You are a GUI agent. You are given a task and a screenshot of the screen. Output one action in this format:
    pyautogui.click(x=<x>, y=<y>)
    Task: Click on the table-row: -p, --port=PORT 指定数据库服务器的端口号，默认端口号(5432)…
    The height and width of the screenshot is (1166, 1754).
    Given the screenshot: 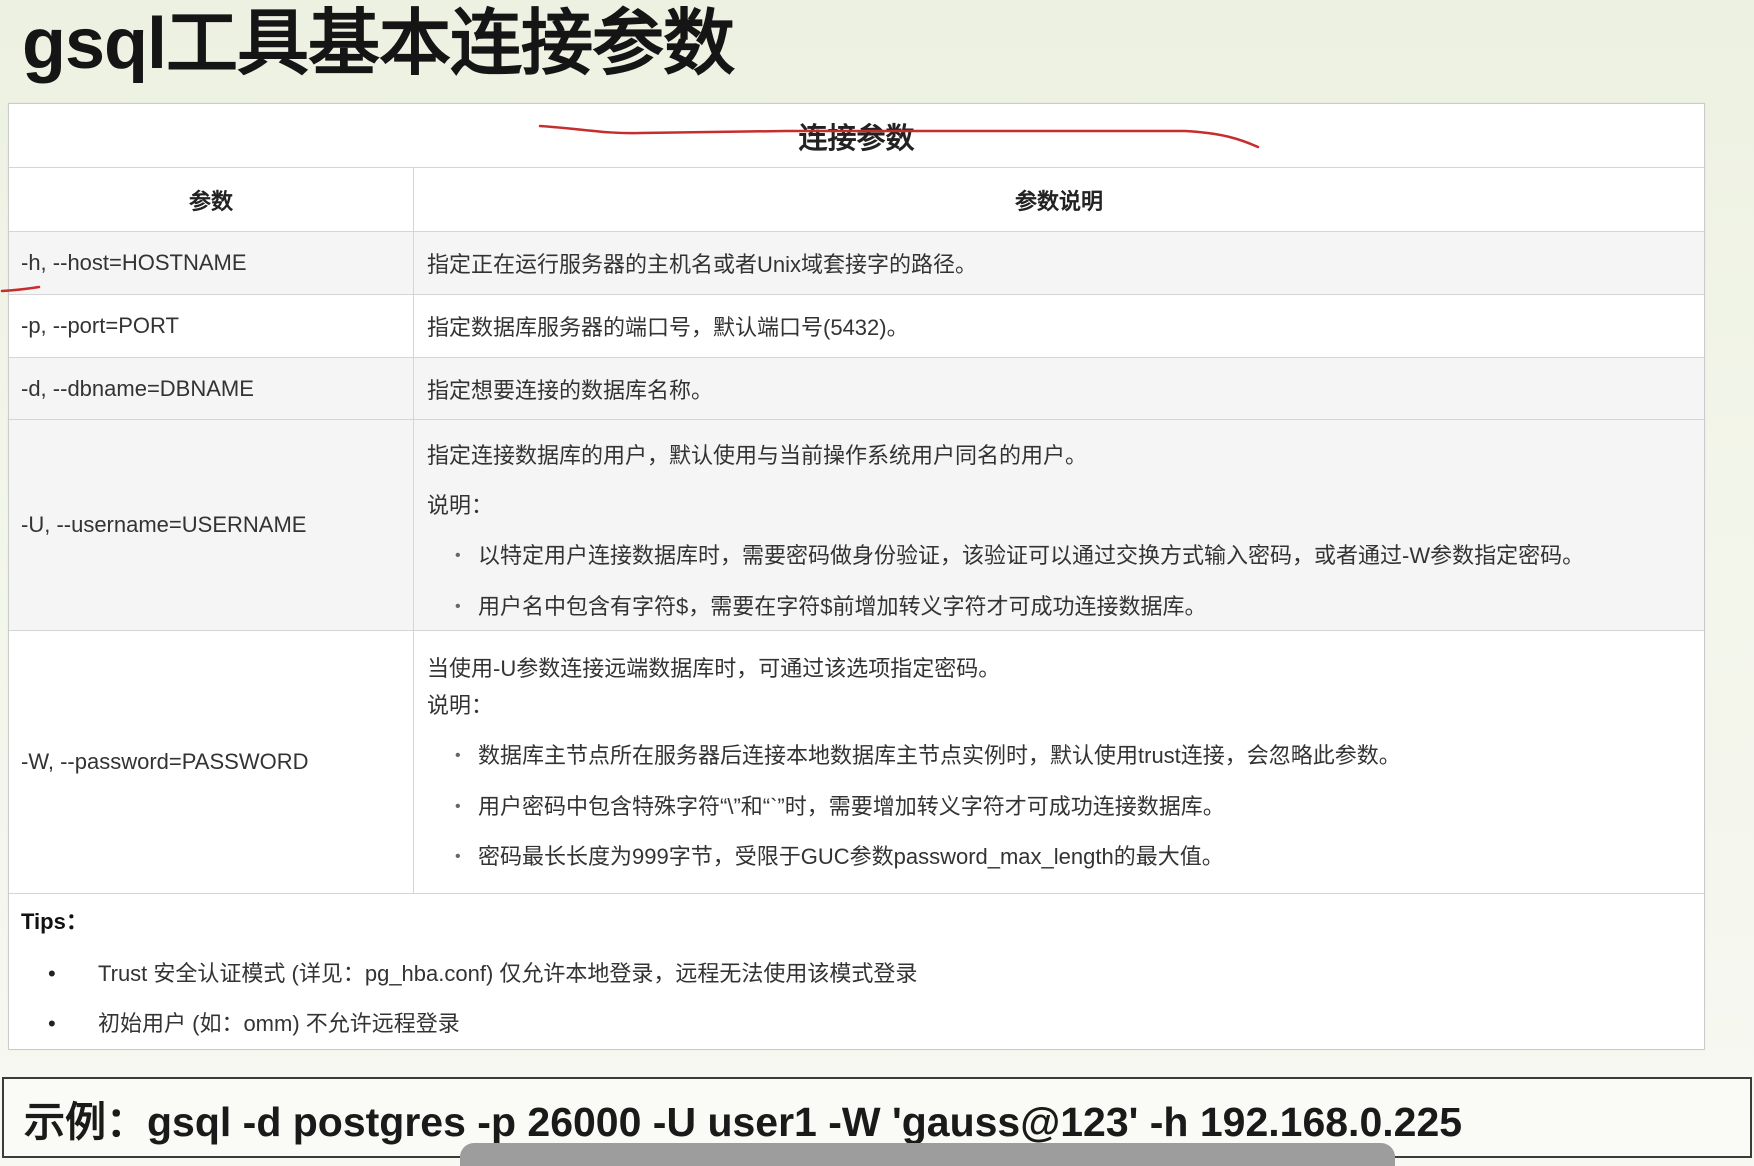 What is the action you would take?
    pyautogui.click(x=856, y=326)
    